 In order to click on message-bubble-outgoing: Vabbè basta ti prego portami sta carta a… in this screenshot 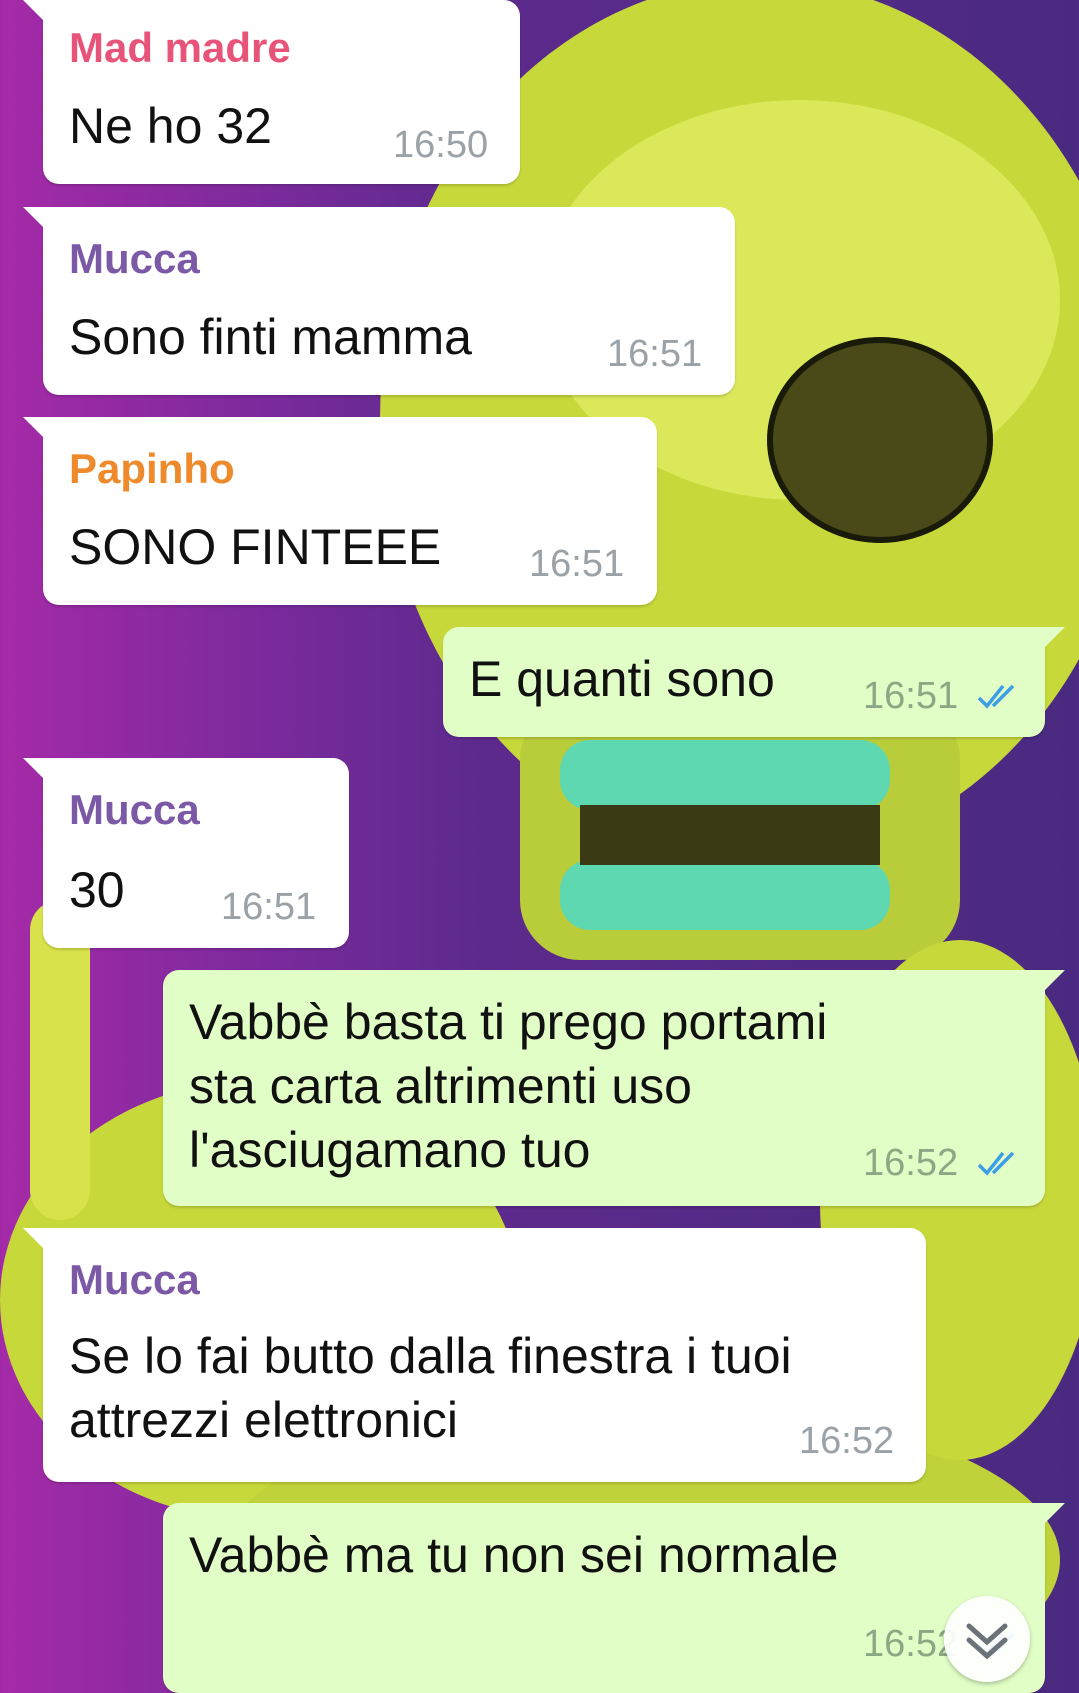, I will do `click(614, 1088)`.